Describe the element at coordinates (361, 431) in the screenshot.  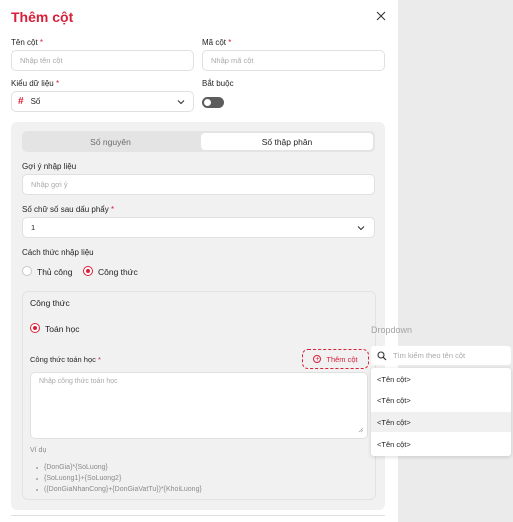
I see `resize-handle-icon` at that location.